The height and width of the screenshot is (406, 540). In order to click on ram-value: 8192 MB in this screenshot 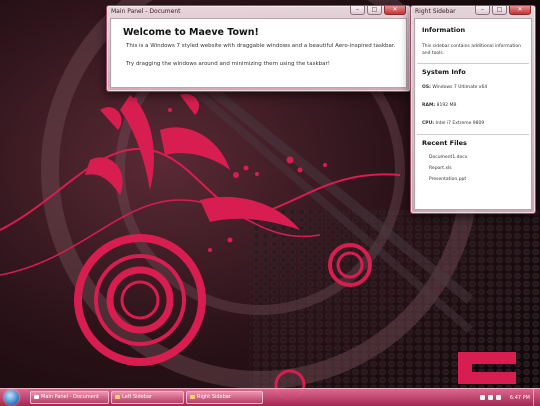, I will do `click(446, 105)`.